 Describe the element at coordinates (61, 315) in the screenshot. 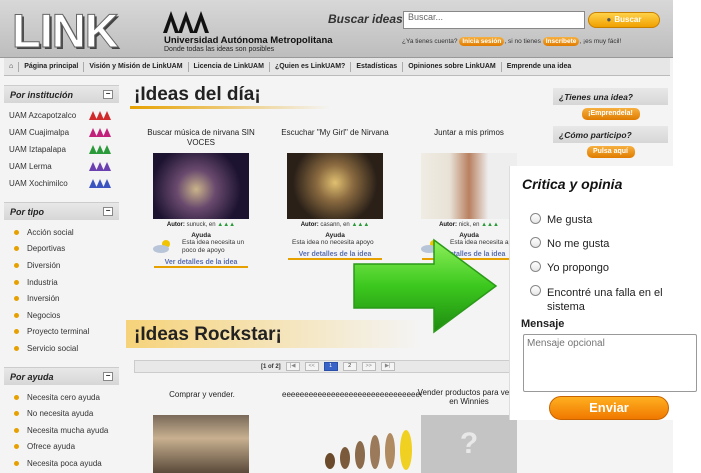

I see `type-item: Negocios` at that location.